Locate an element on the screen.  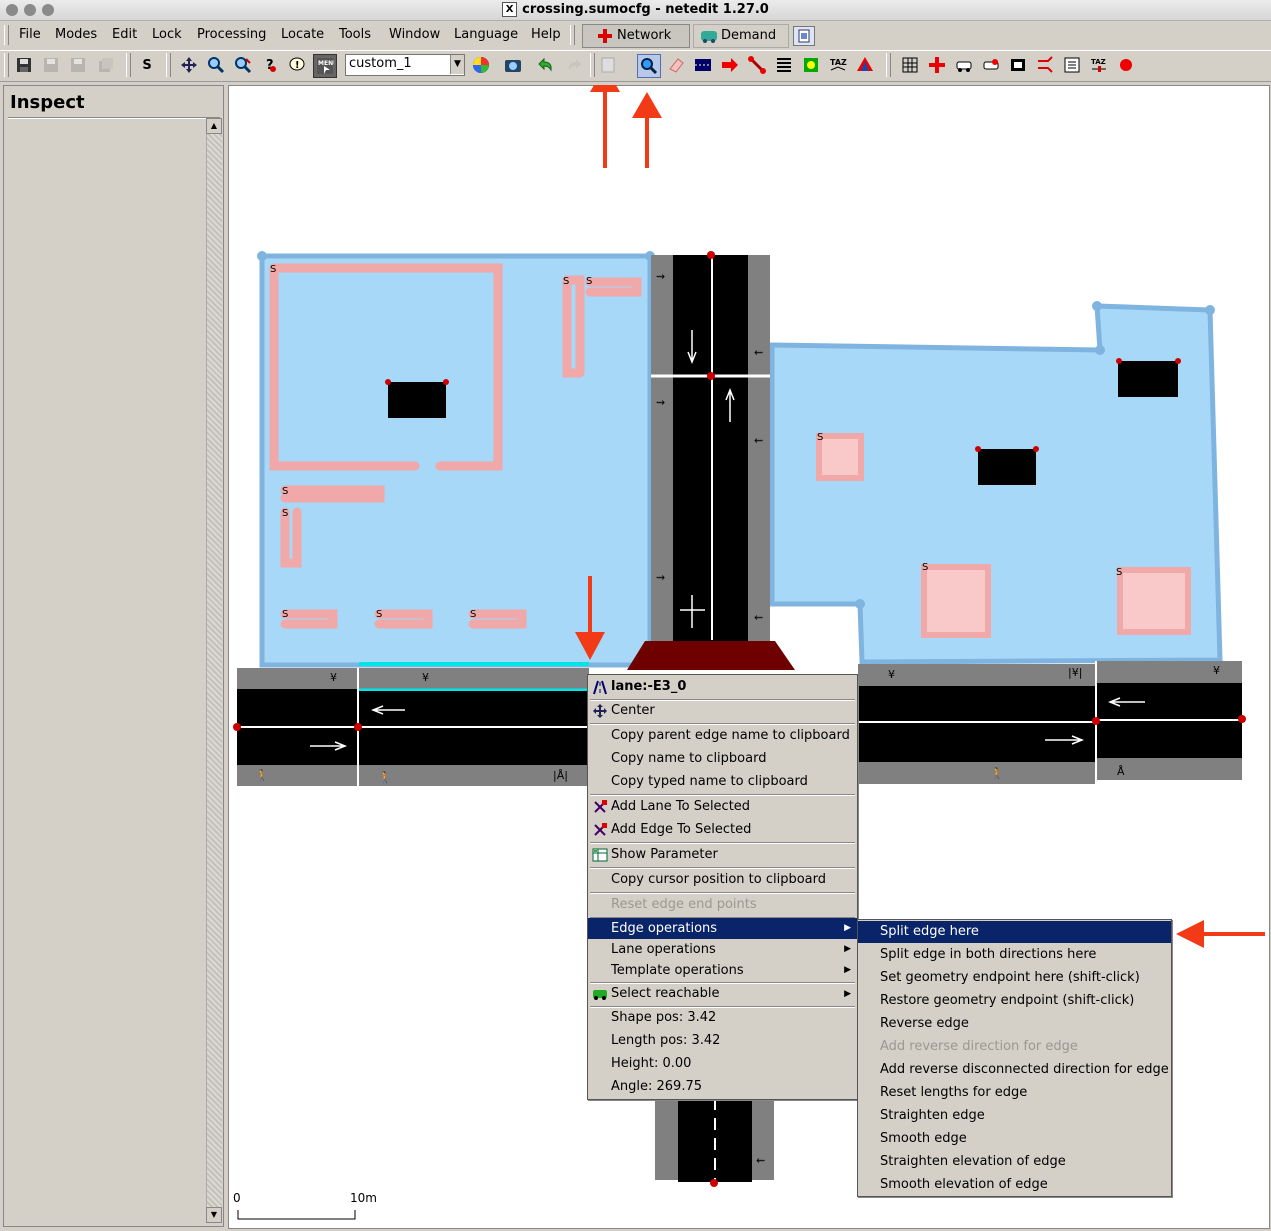
menu-help: Help is located at coordinates (546, 34).